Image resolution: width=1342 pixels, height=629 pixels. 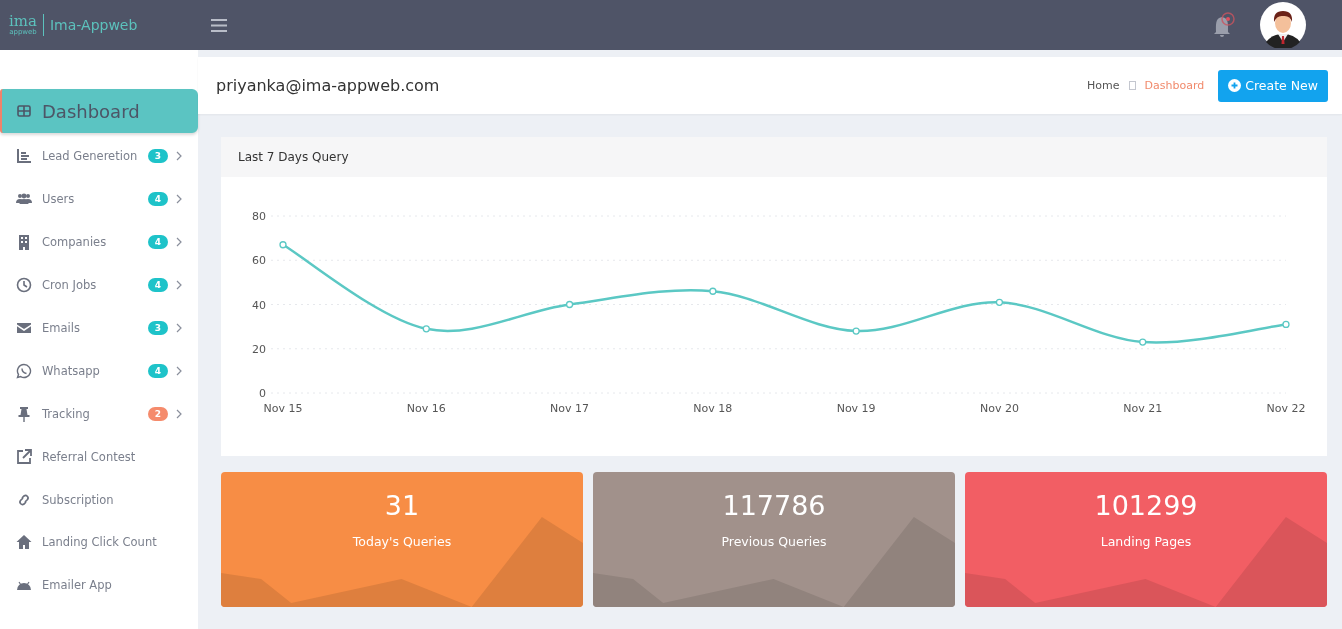 I want to click on count-badge: 2, so click(x=157, y=413).